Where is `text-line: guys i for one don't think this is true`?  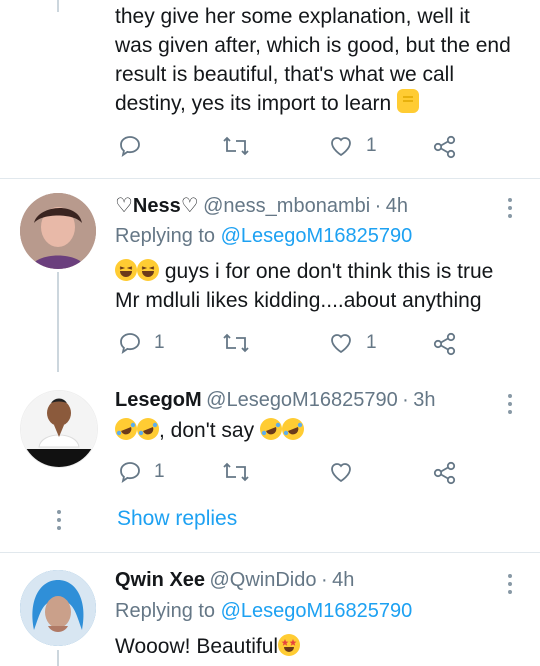 text-line: guys i for one don't think this is true is located at coordinates (325, 271).